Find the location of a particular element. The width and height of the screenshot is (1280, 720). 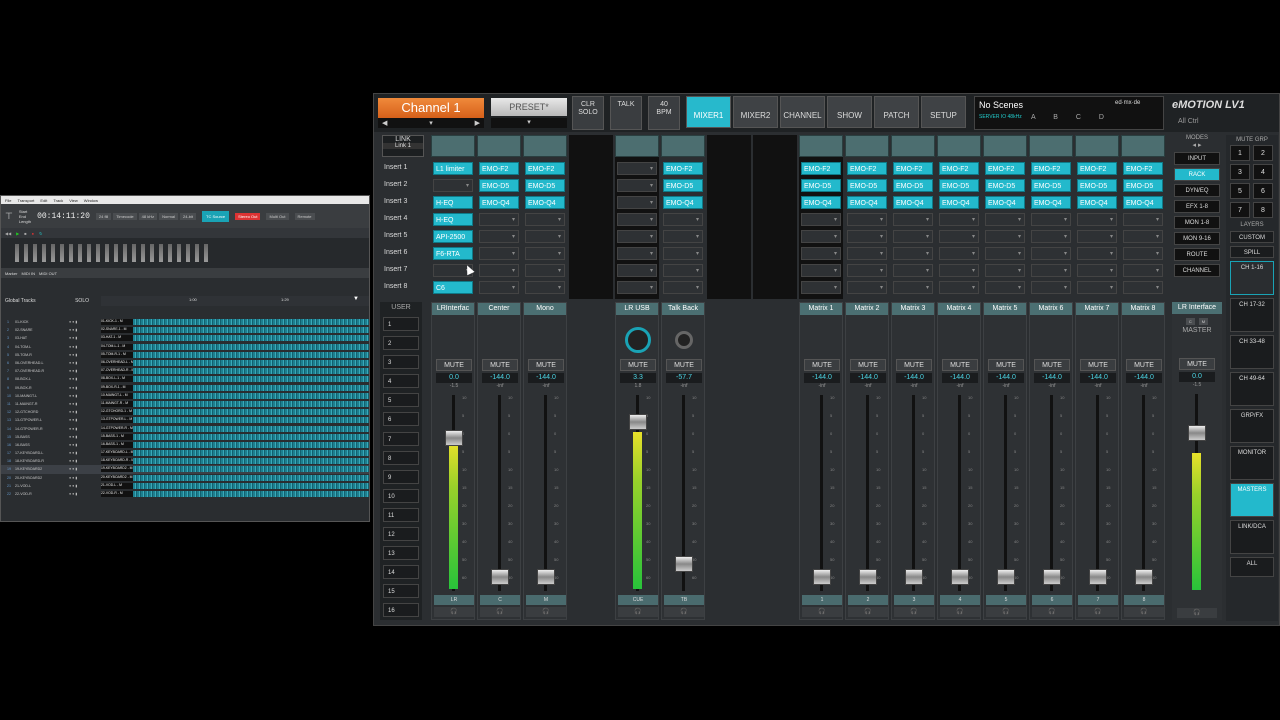

channel-name: Matrix 4 is located at coordinates (959, 309).